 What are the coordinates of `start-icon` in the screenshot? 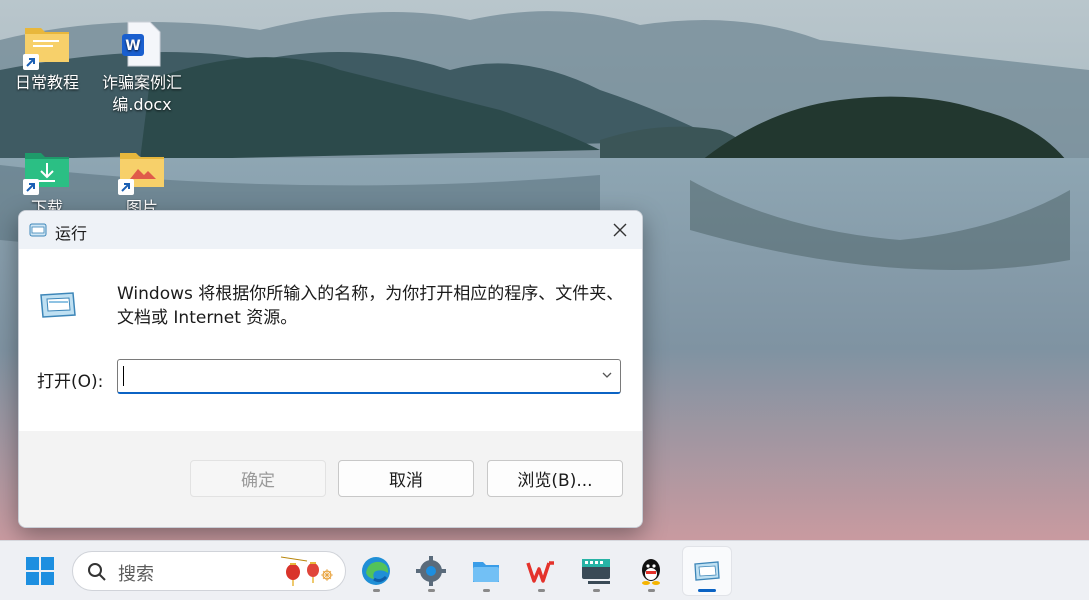 It's located at (40, 571).